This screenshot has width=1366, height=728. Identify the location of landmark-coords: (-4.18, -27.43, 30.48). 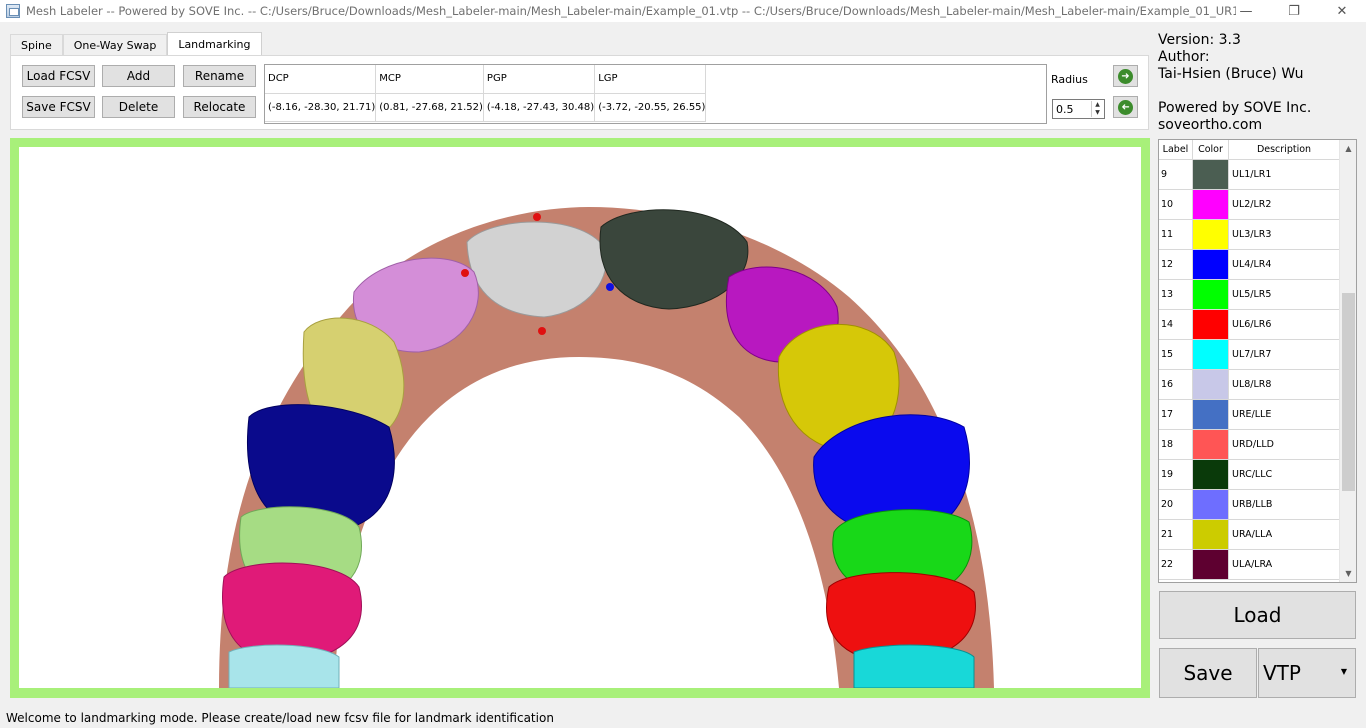
(539, 107).